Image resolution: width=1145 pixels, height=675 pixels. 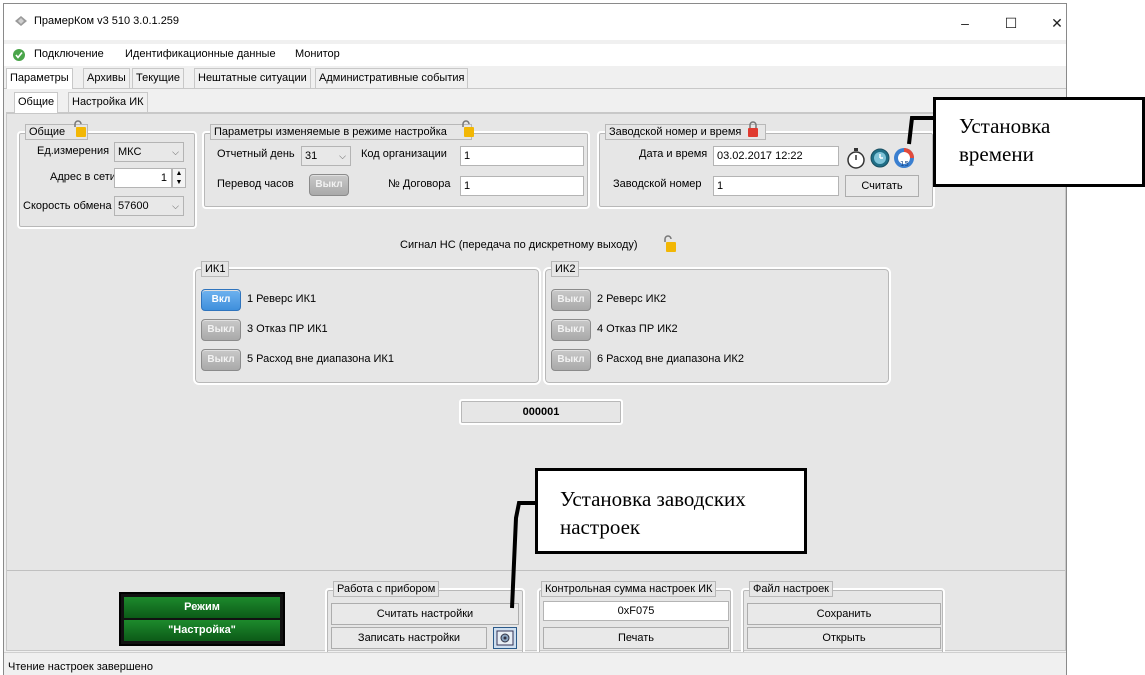 I want to click on tab-archives: Архивы, so click(x=106, y=78).